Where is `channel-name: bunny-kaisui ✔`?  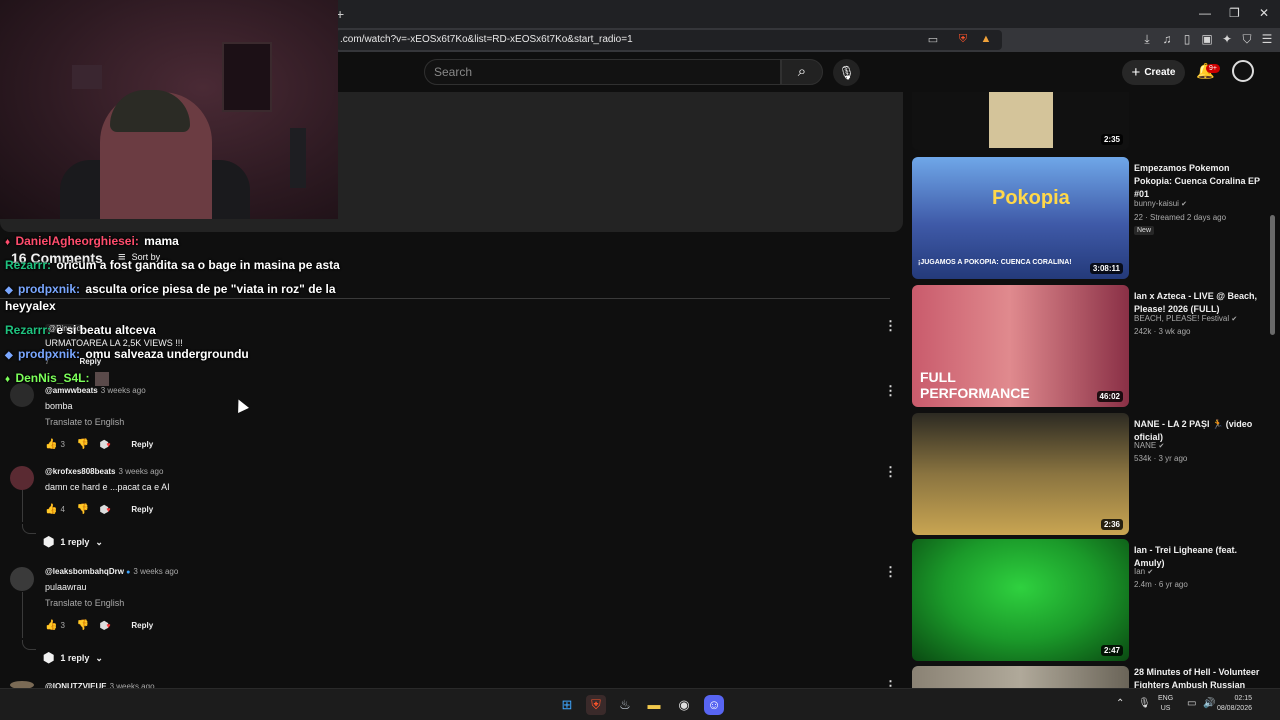
channel-name: bunny-kaisui ✔ is located at coordinates (1160, 203).